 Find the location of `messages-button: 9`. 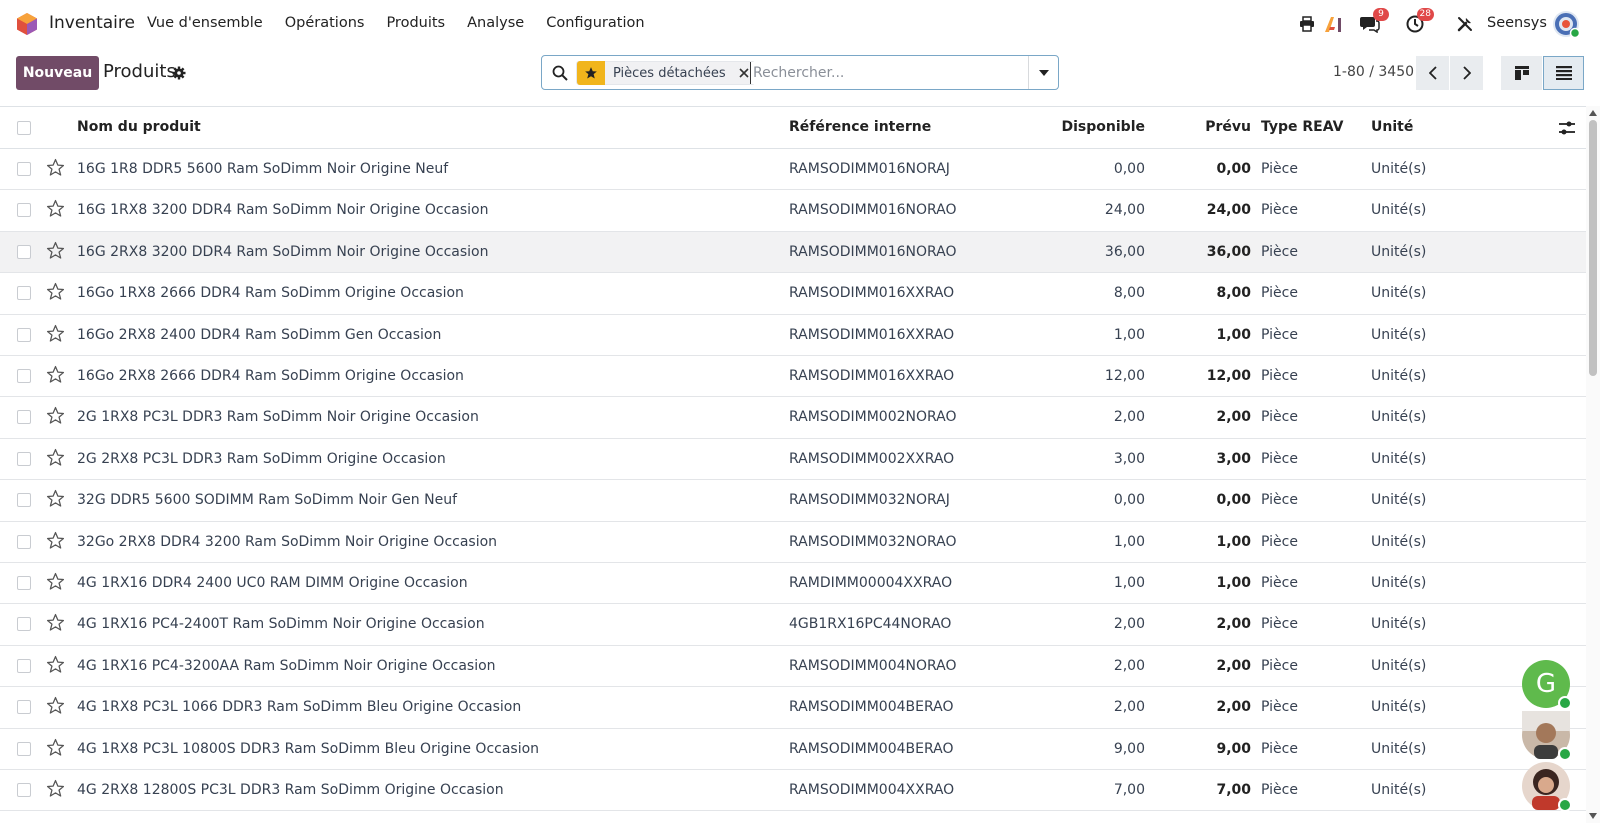

messages-button: 9 is located at coordinates (1374, 22).